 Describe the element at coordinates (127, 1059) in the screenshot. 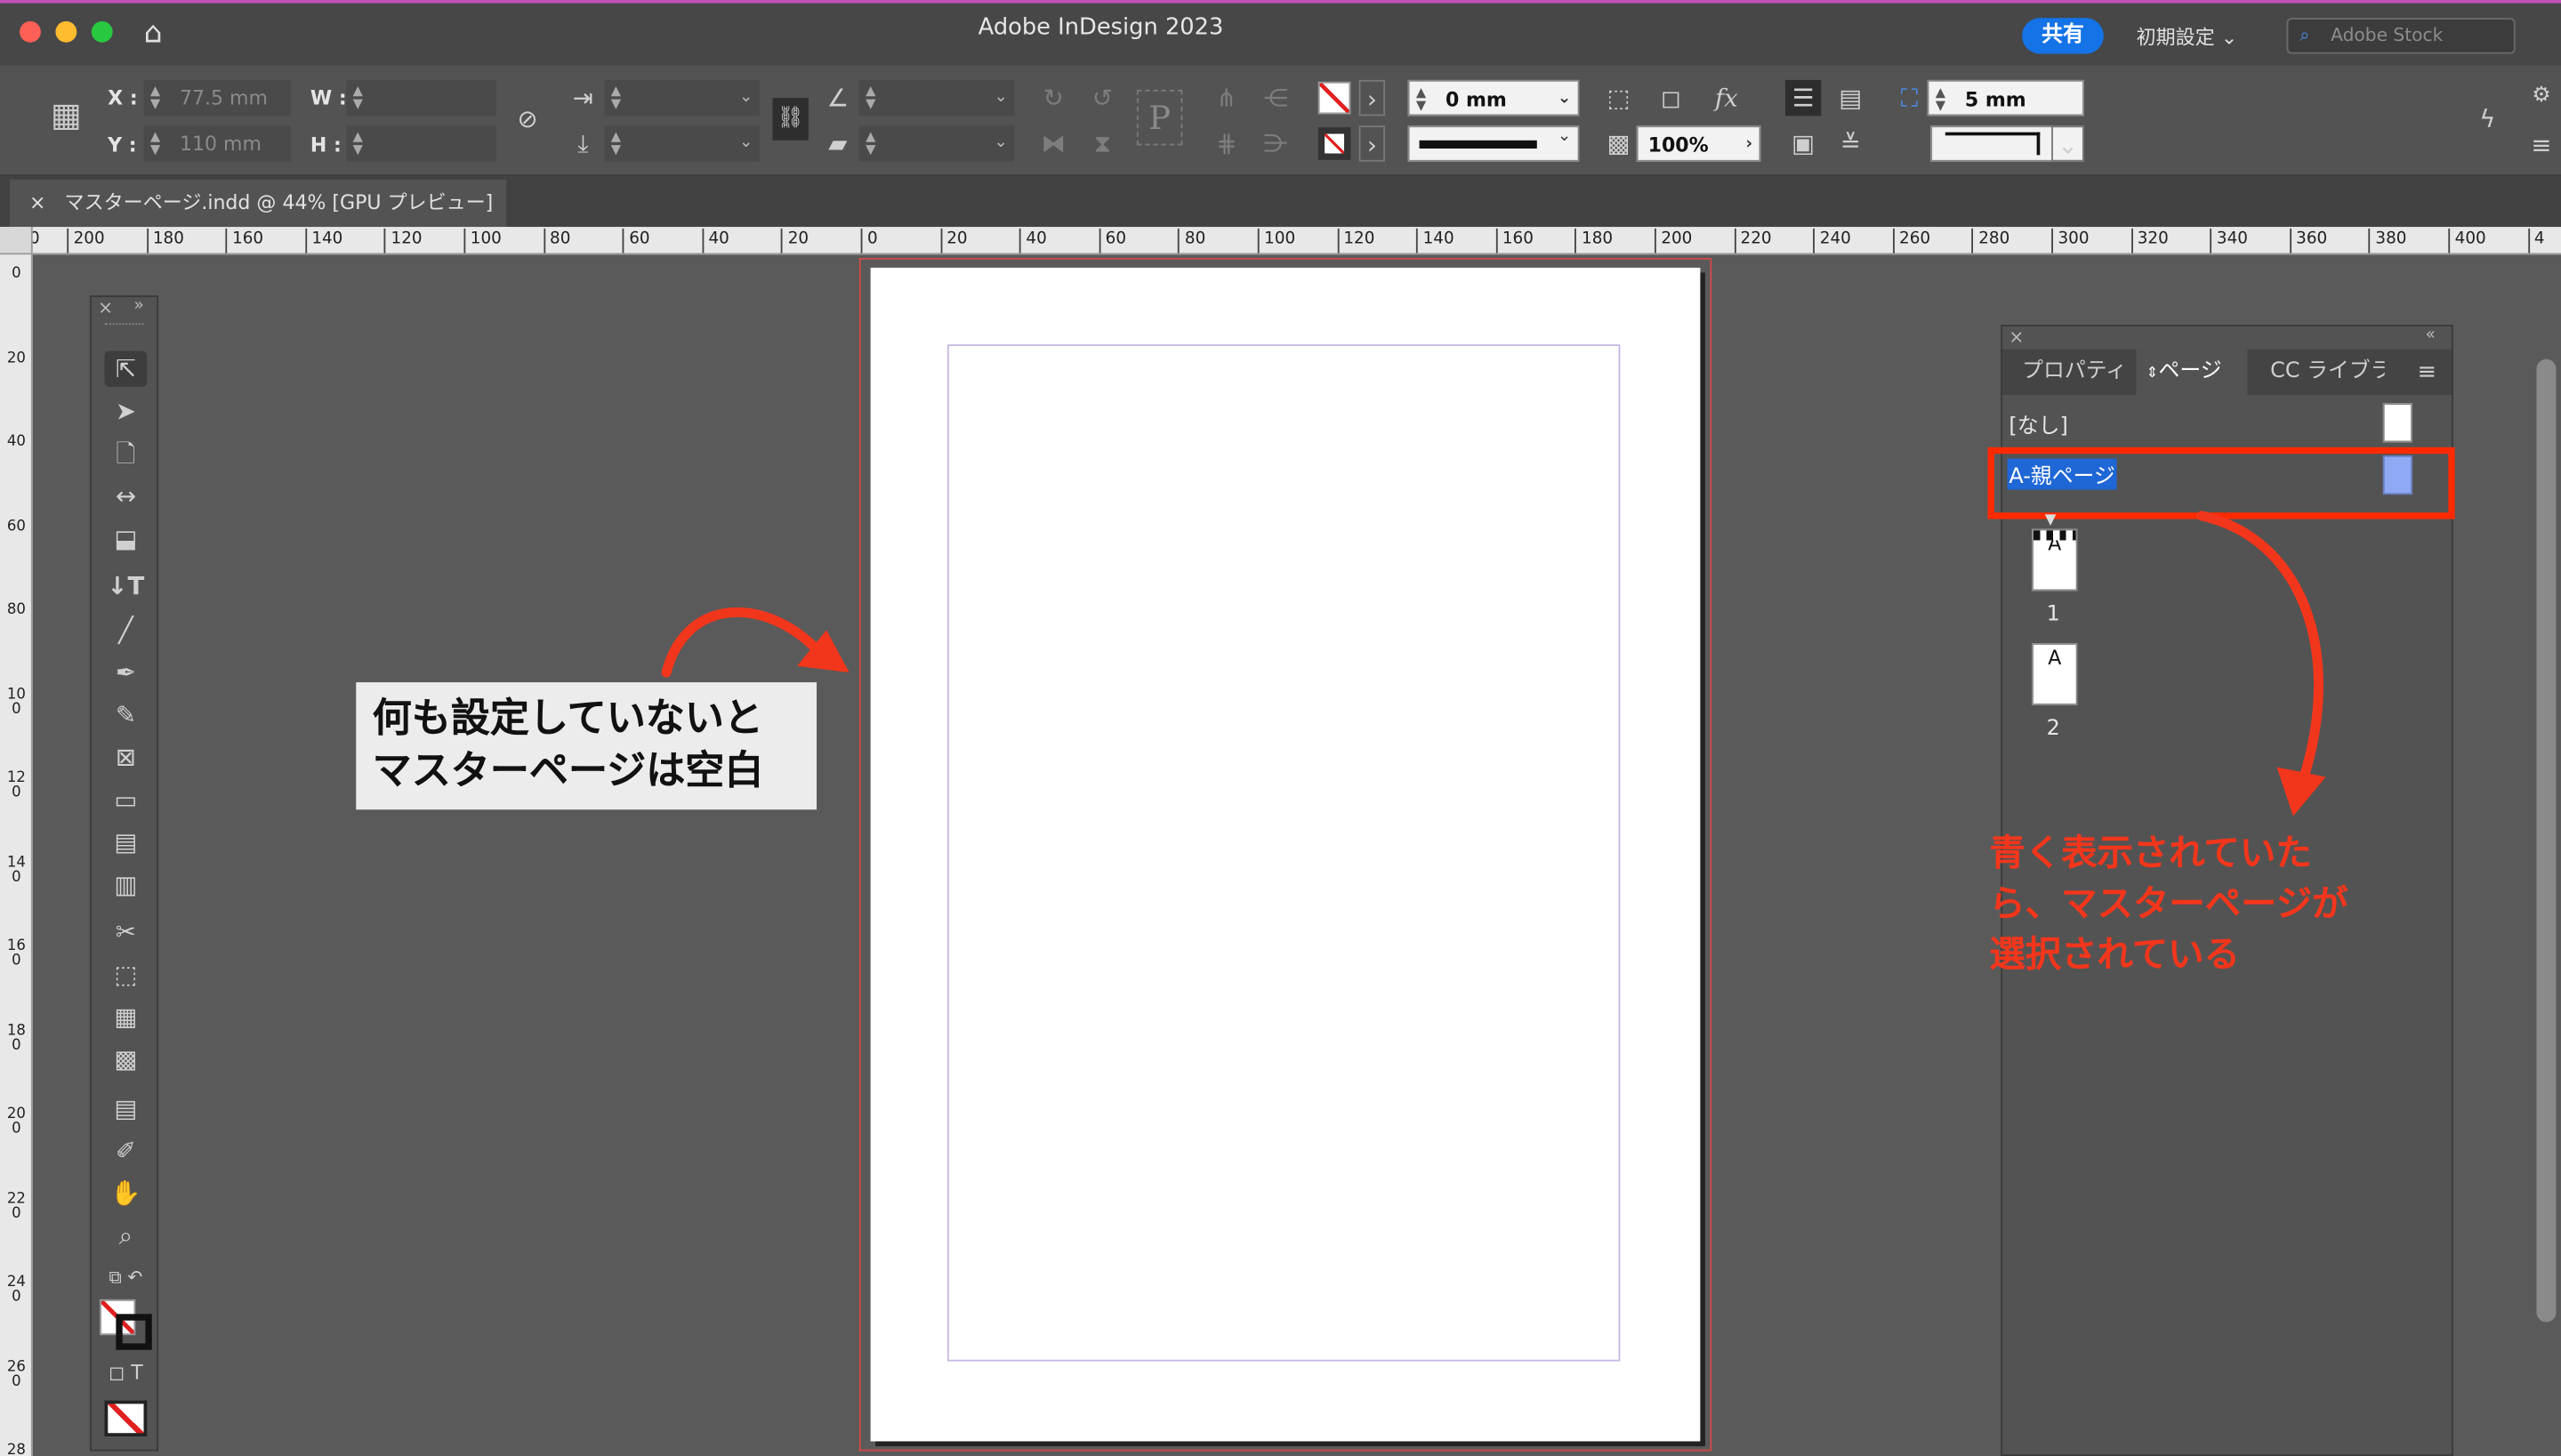

I see `gradient-feather-tool-icon: ▩` at that location.